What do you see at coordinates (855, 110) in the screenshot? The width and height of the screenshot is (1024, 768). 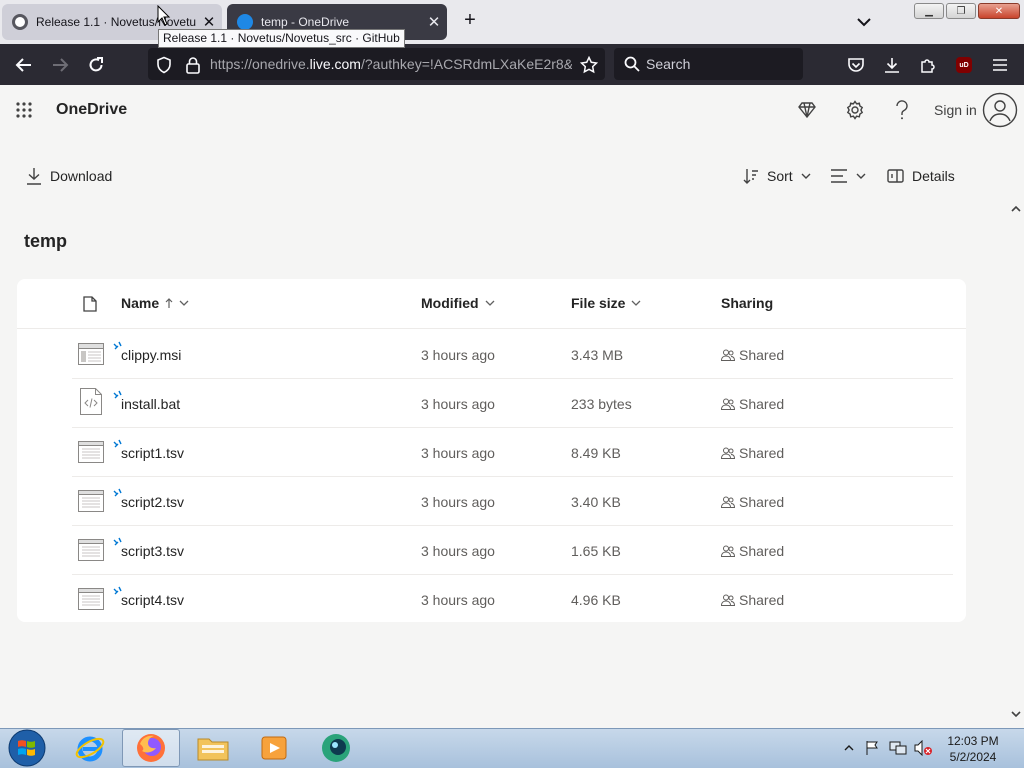 I see `settings-button` at bounding box center [855, 110].